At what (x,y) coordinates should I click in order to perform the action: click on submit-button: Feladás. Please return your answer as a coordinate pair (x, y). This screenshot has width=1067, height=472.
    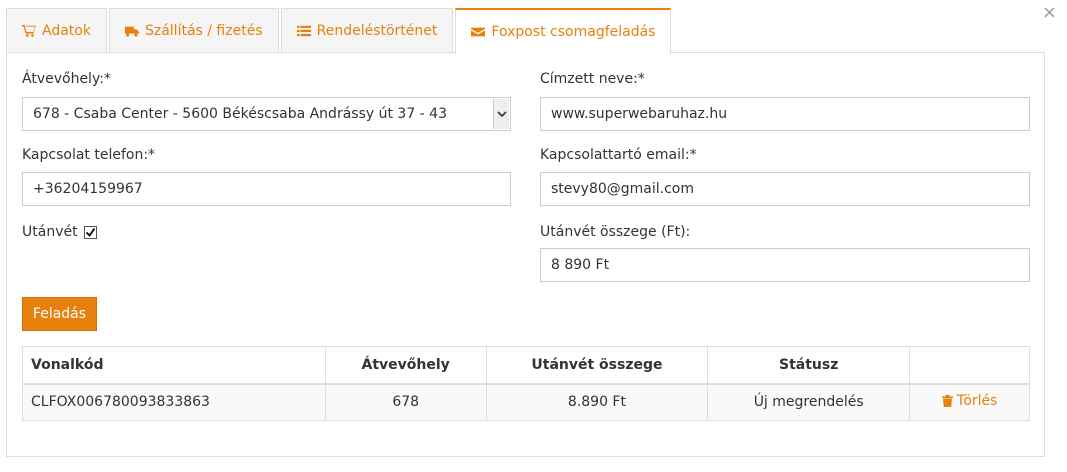
    Looking at the image, I should click on (59, 314).